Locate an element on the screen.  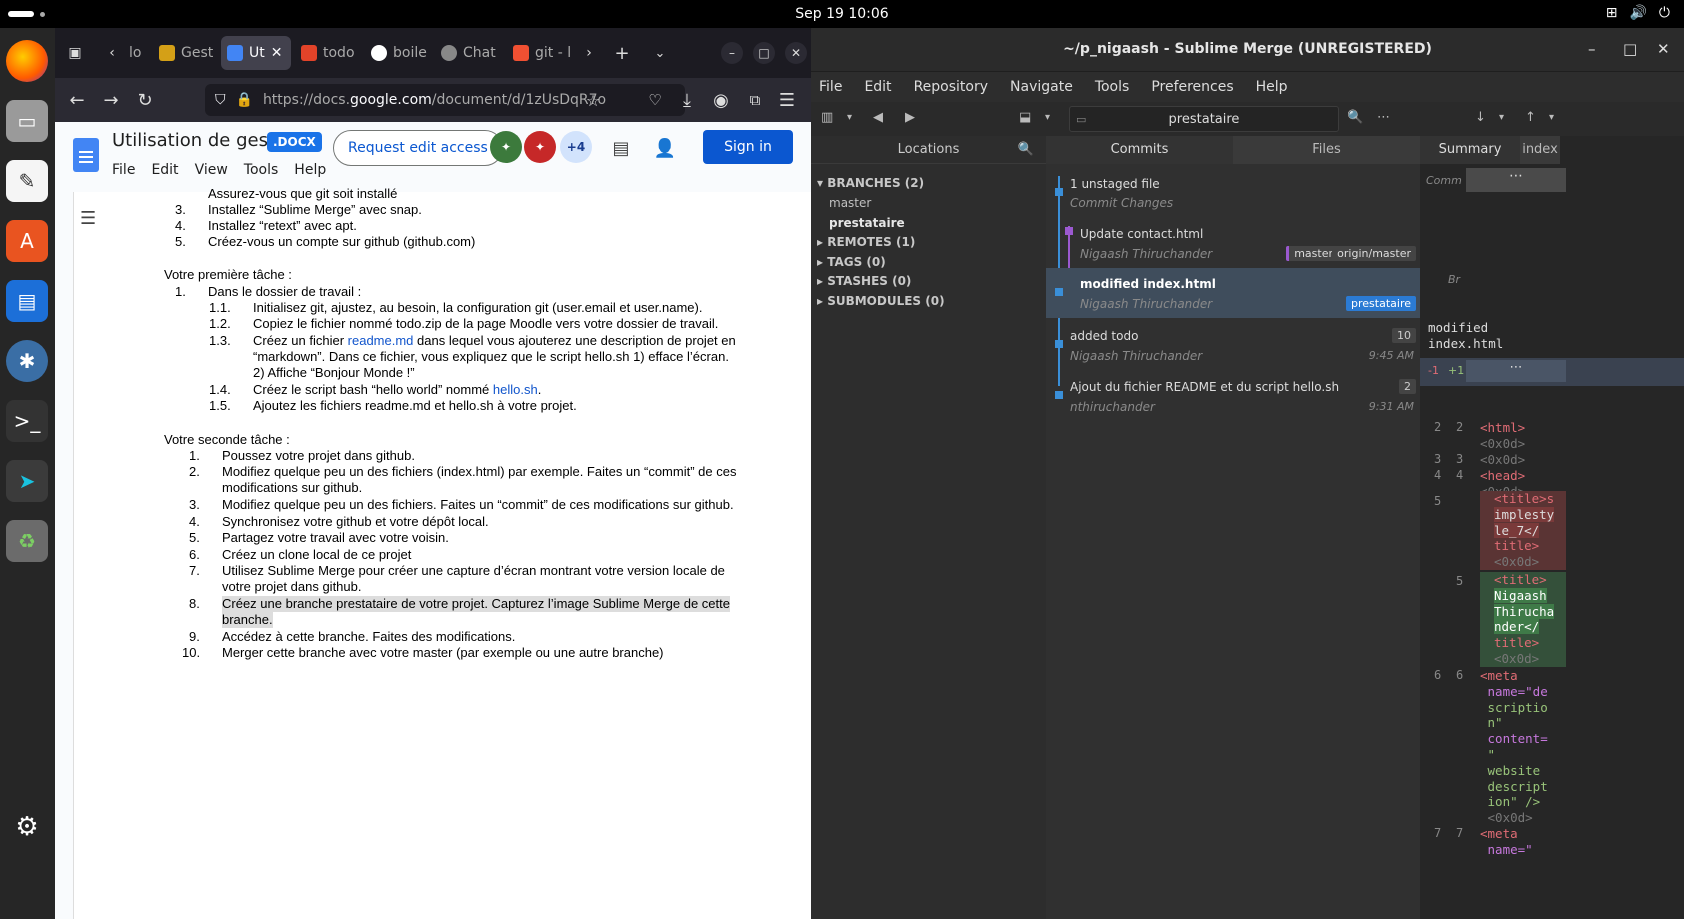
stashes-section: ▸ STASHES (0) is located at coordinates (864, 281).